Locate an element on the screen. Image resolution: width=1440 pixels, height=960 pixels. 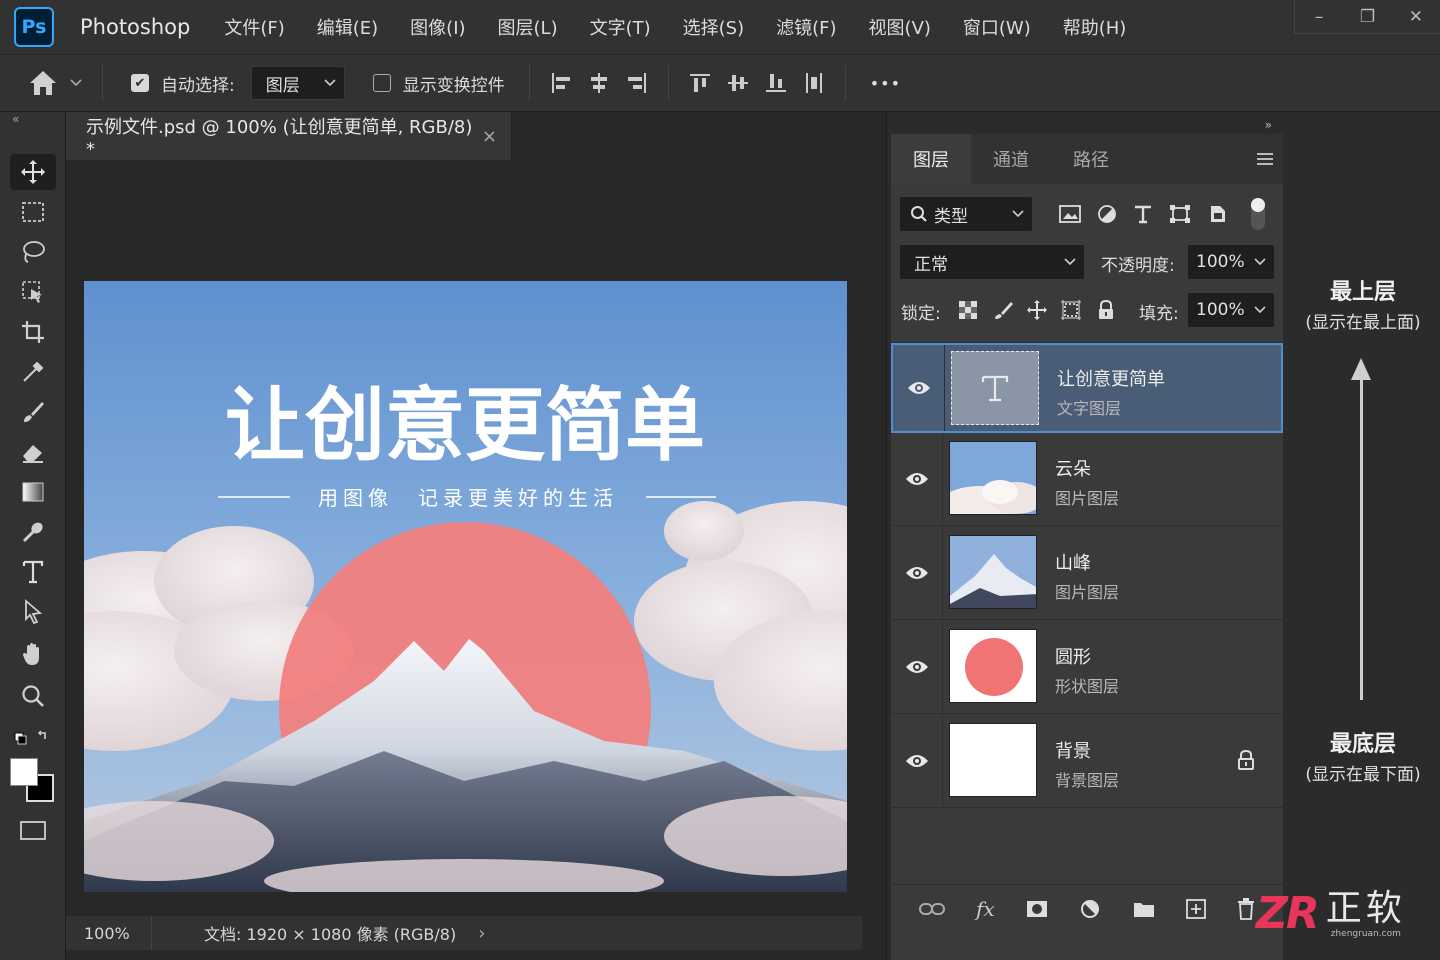
menu-layer: 图层(L) is located at coordinates (528, 27).